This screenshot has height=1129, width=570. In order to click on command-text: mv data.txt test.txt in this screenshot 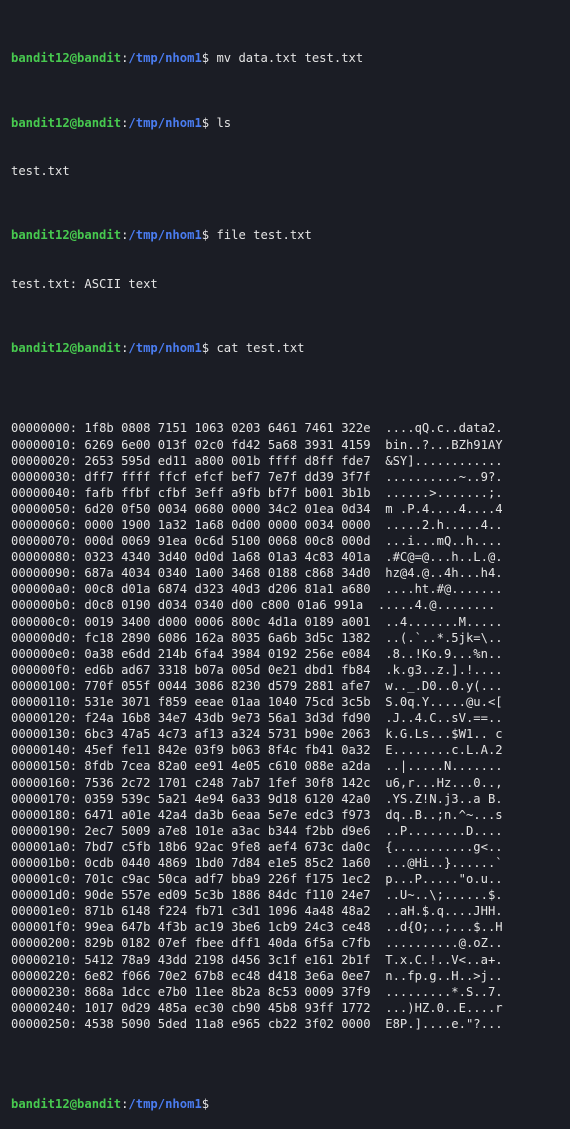, I will do `click(286, 58)`.